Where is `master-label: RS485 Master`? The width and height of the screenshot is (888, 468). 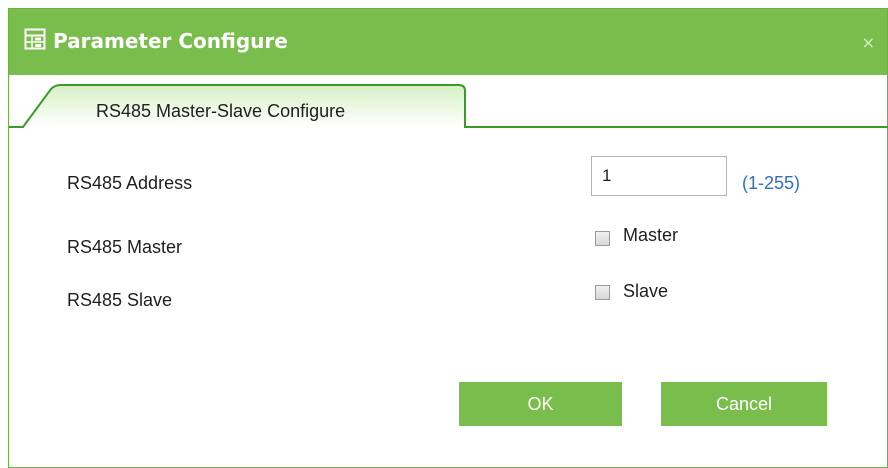 master-label: RS485 Master is located at coordinates (125, 247).